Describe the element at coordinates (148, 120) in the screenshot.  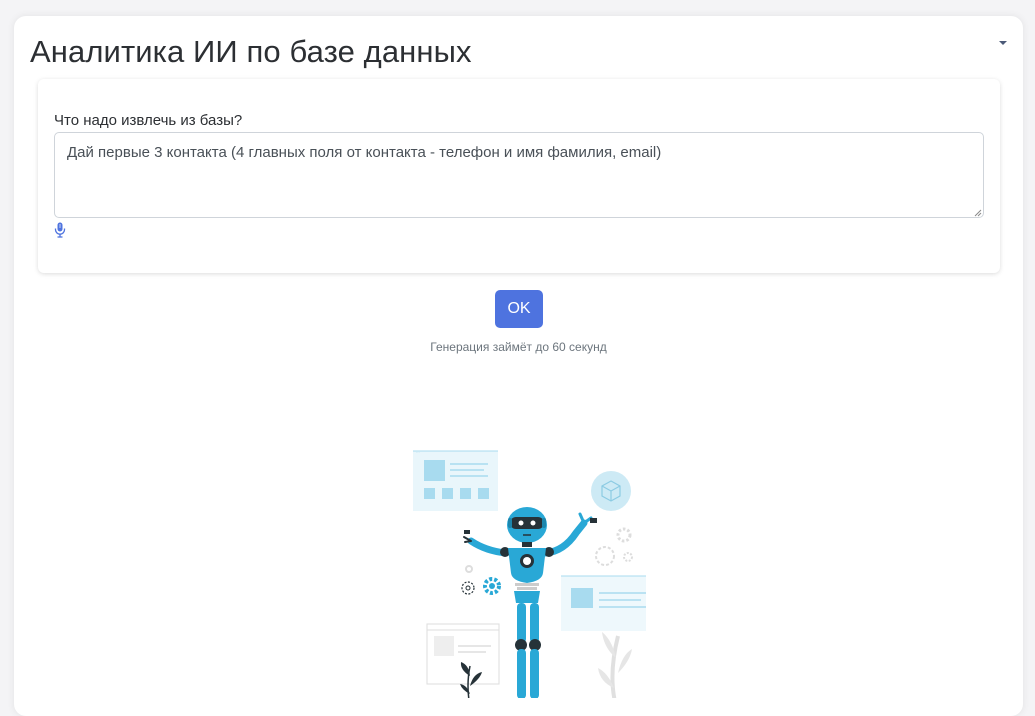
I see `query-label: Что надо извлечь из базы?` at that location.